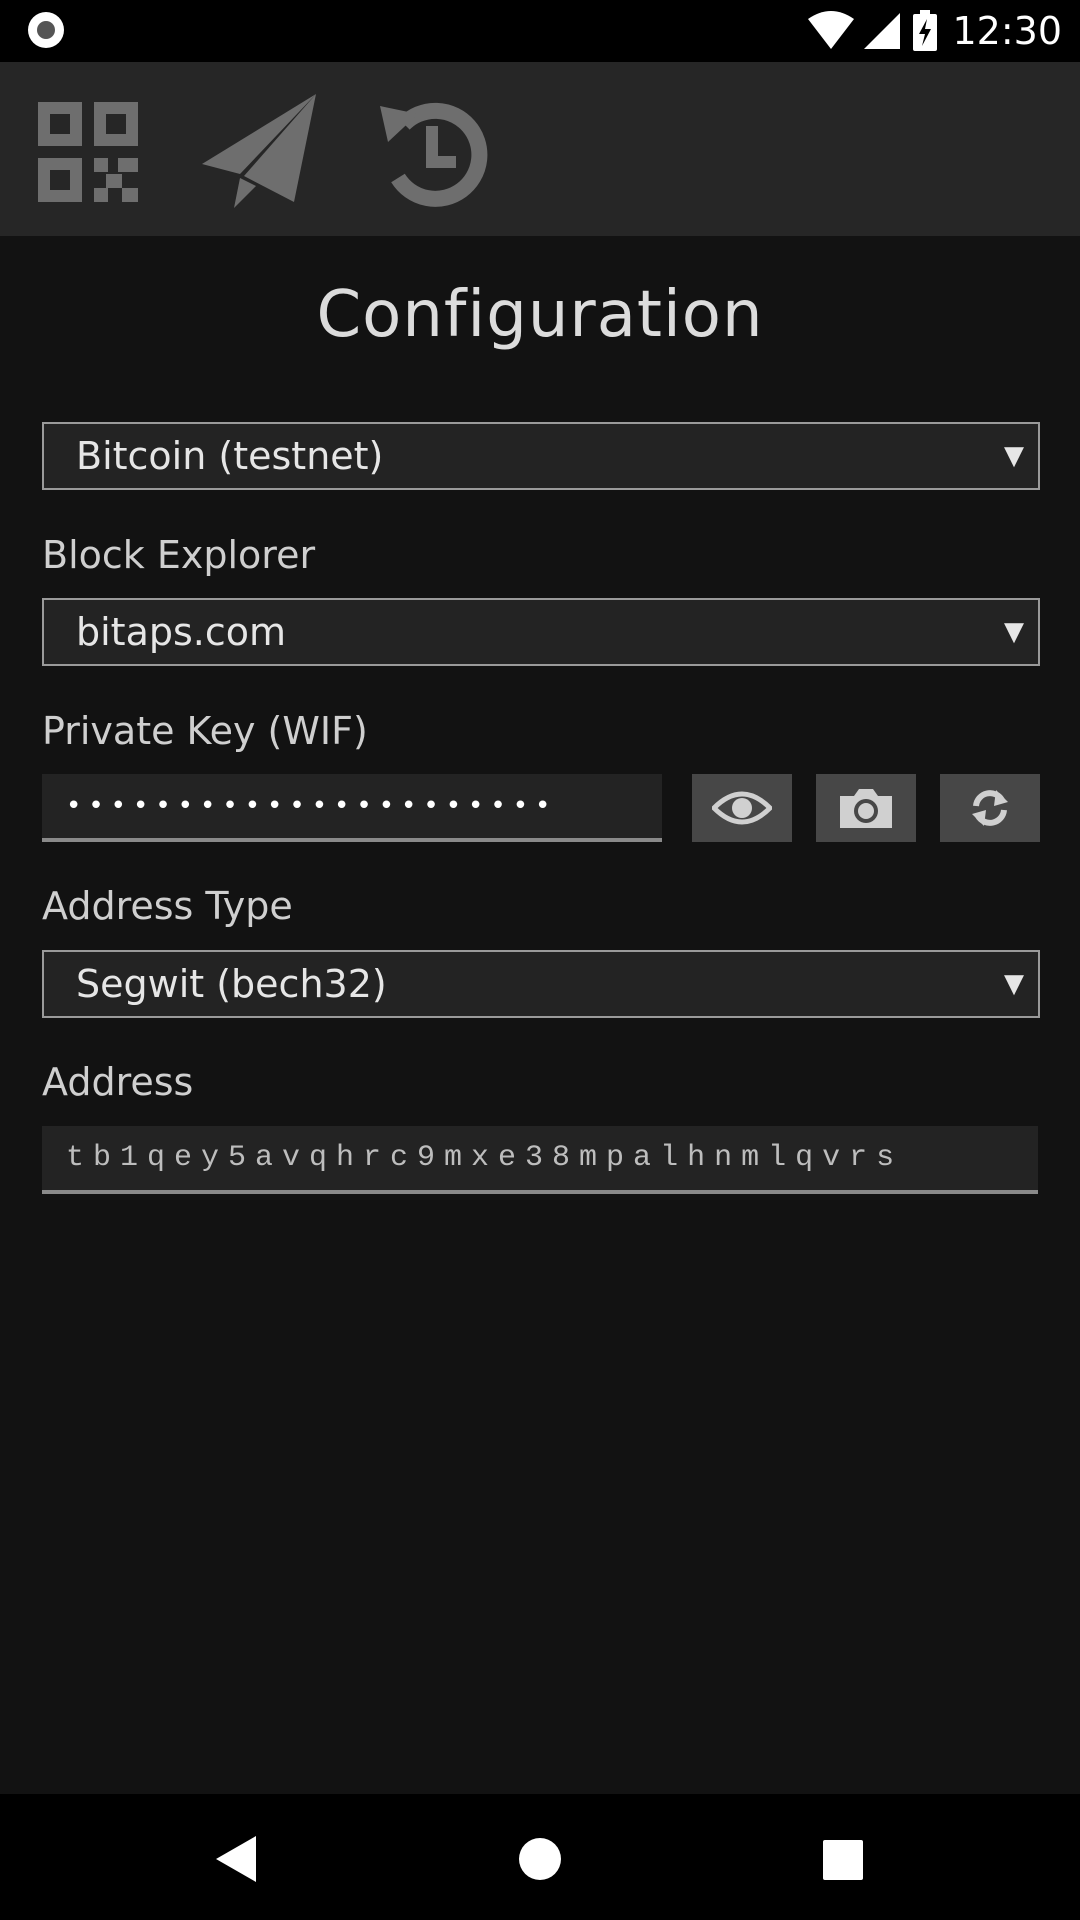  What do you see at coordinates (540, 315) in the screenshot?
I see `page-title: Configuration` at bounding box center [540, 315].